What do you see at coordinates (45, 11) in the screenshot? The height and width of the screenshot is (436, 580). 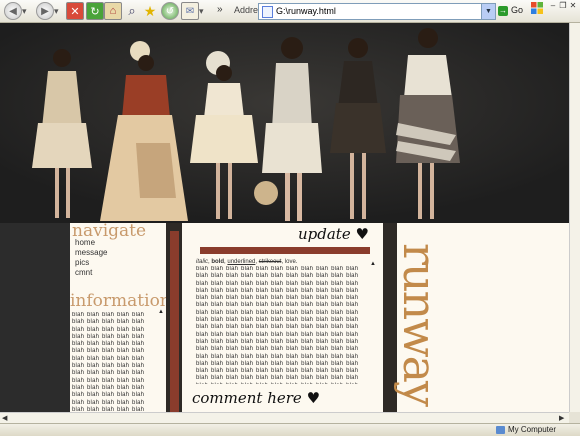 I see `forward-icon: ▶` at bounding box center [45, 11].